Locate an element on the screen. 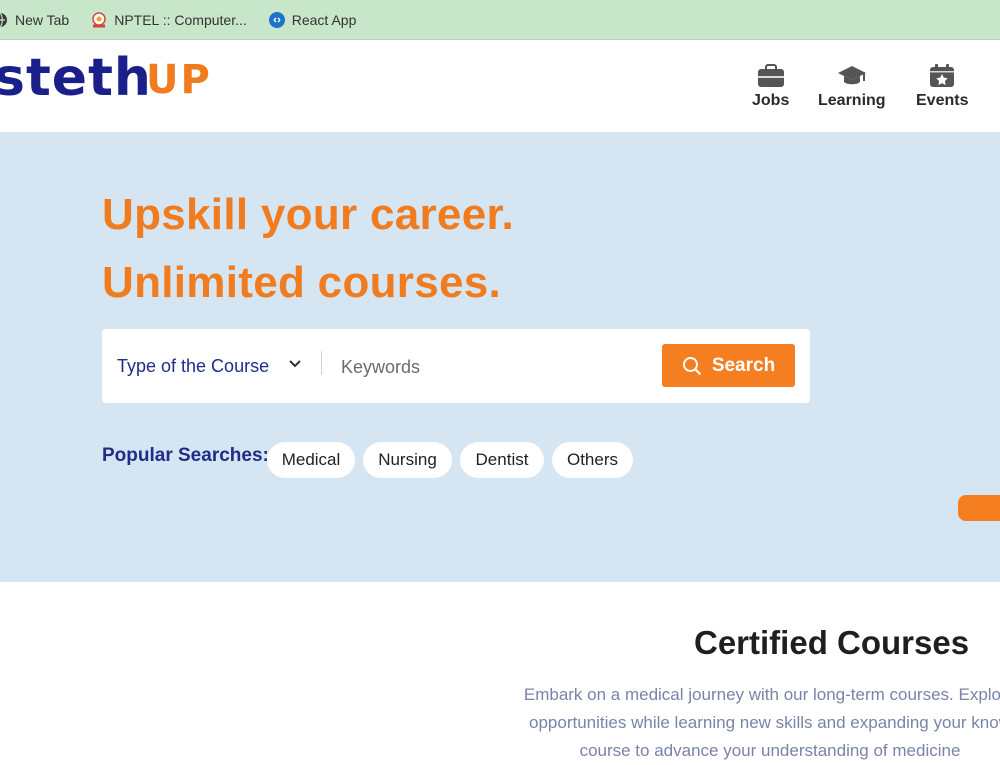 This screenshot has height=765, width=1000. chevron-down-icon is located at coordinates (295, 364).